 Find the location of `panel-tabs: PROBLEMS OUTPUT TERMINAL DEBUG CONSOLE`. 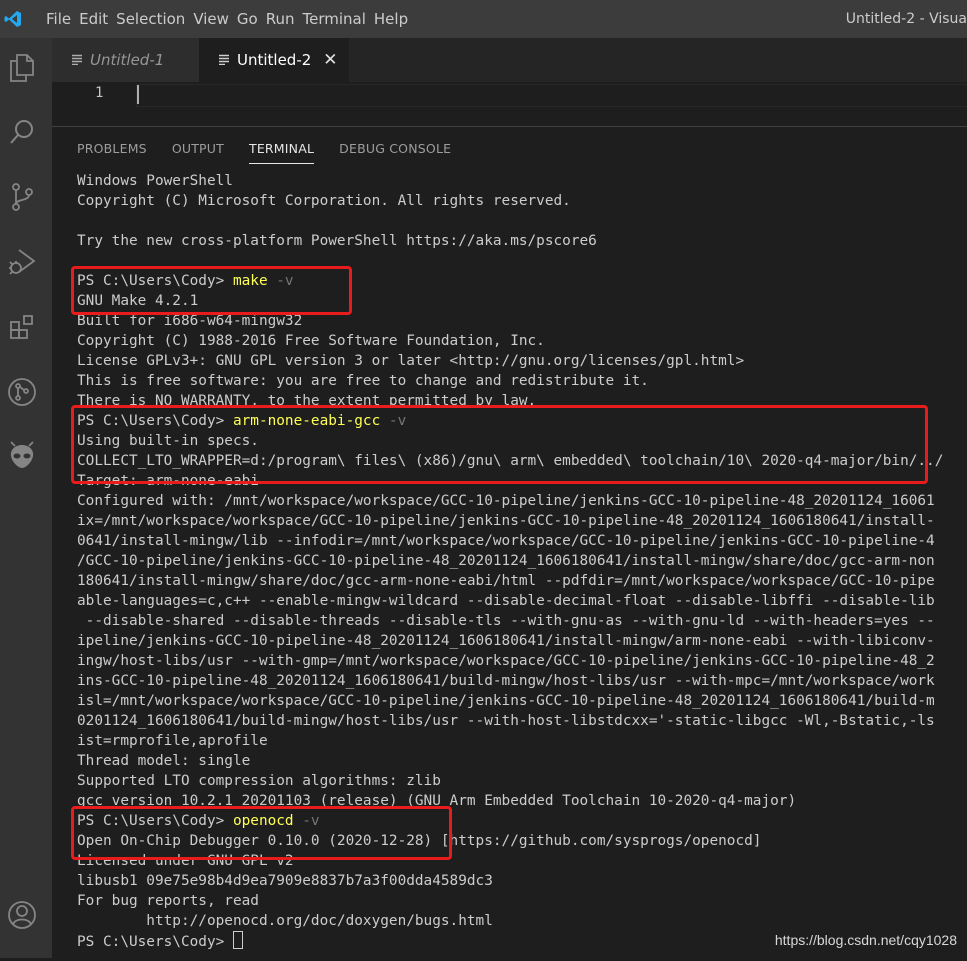

panel-tabs: PROBLEMS OUTPUT TERMINAL DEBUG CONSOLE is located at coordinates (276, 153).